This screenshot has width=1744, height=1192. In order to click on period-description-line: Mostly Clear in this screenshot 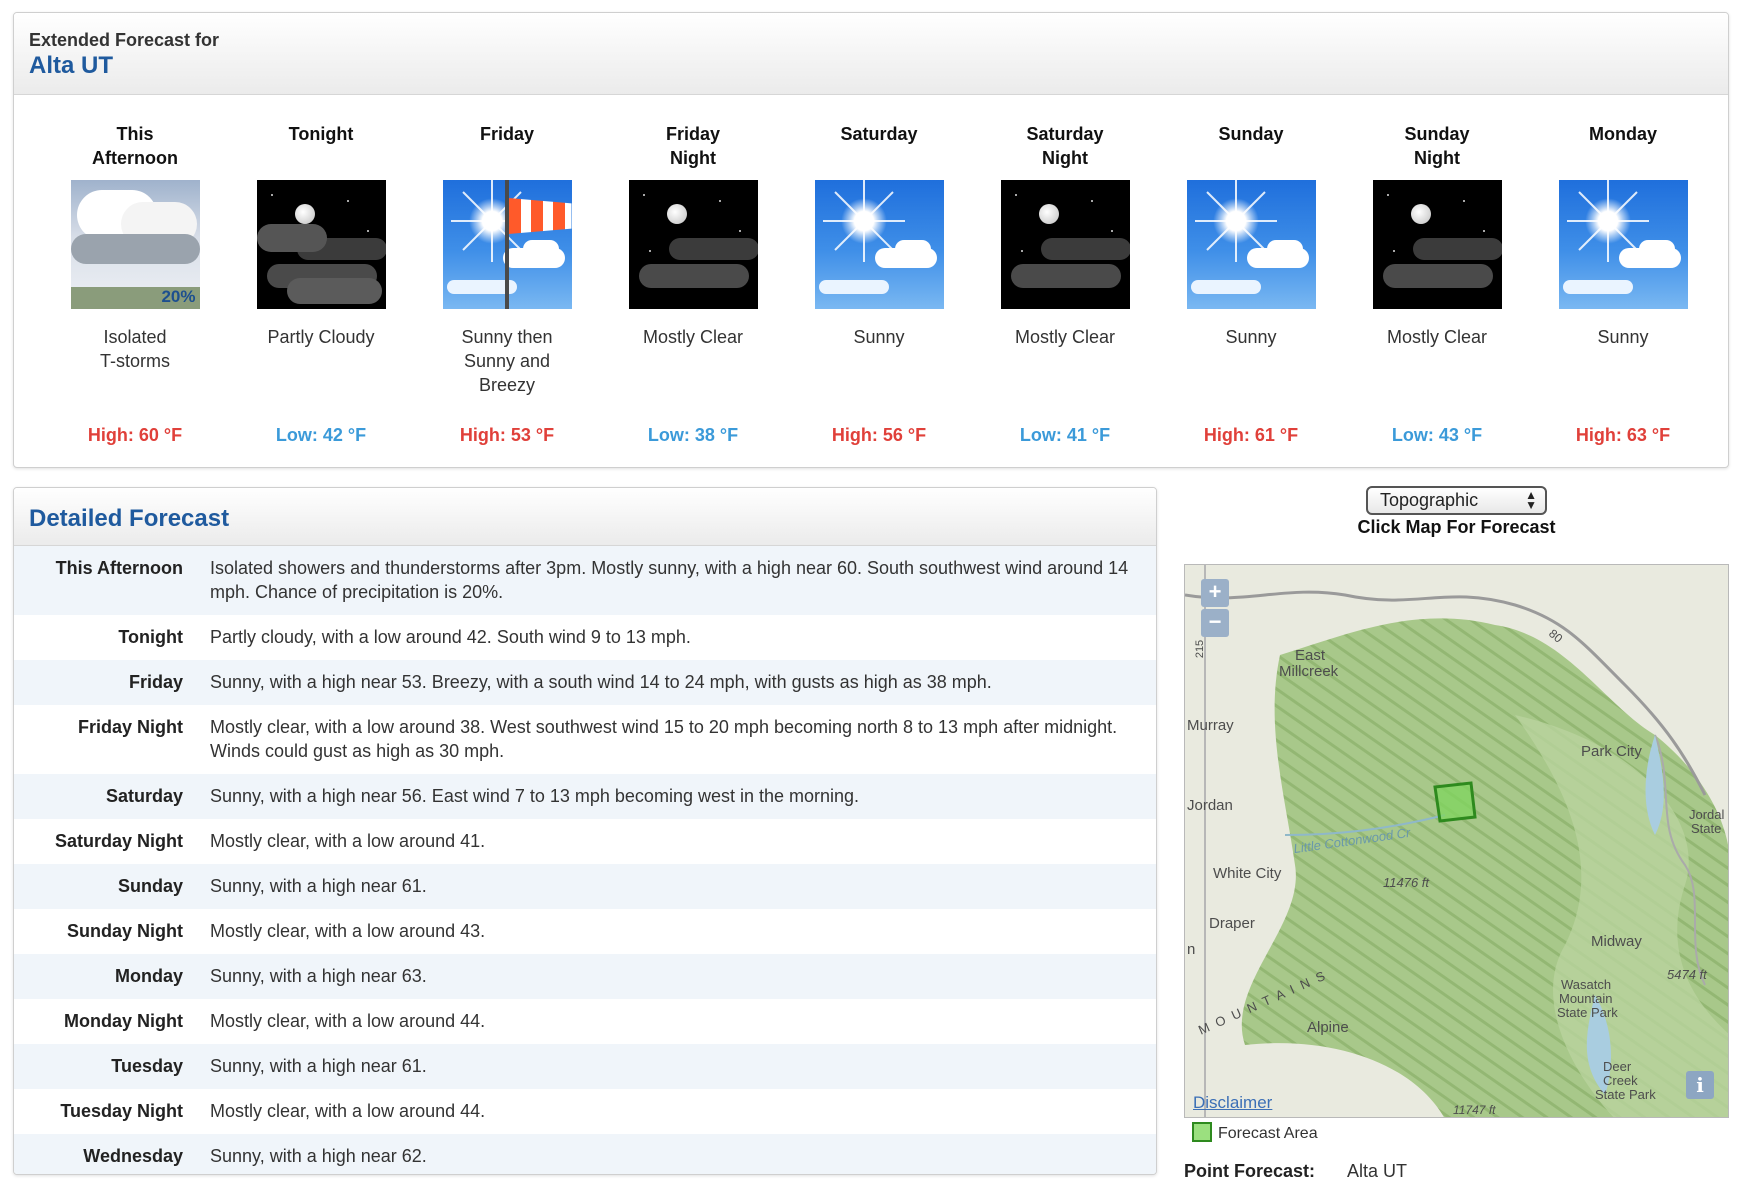, I will do `click(1065, 337)`.